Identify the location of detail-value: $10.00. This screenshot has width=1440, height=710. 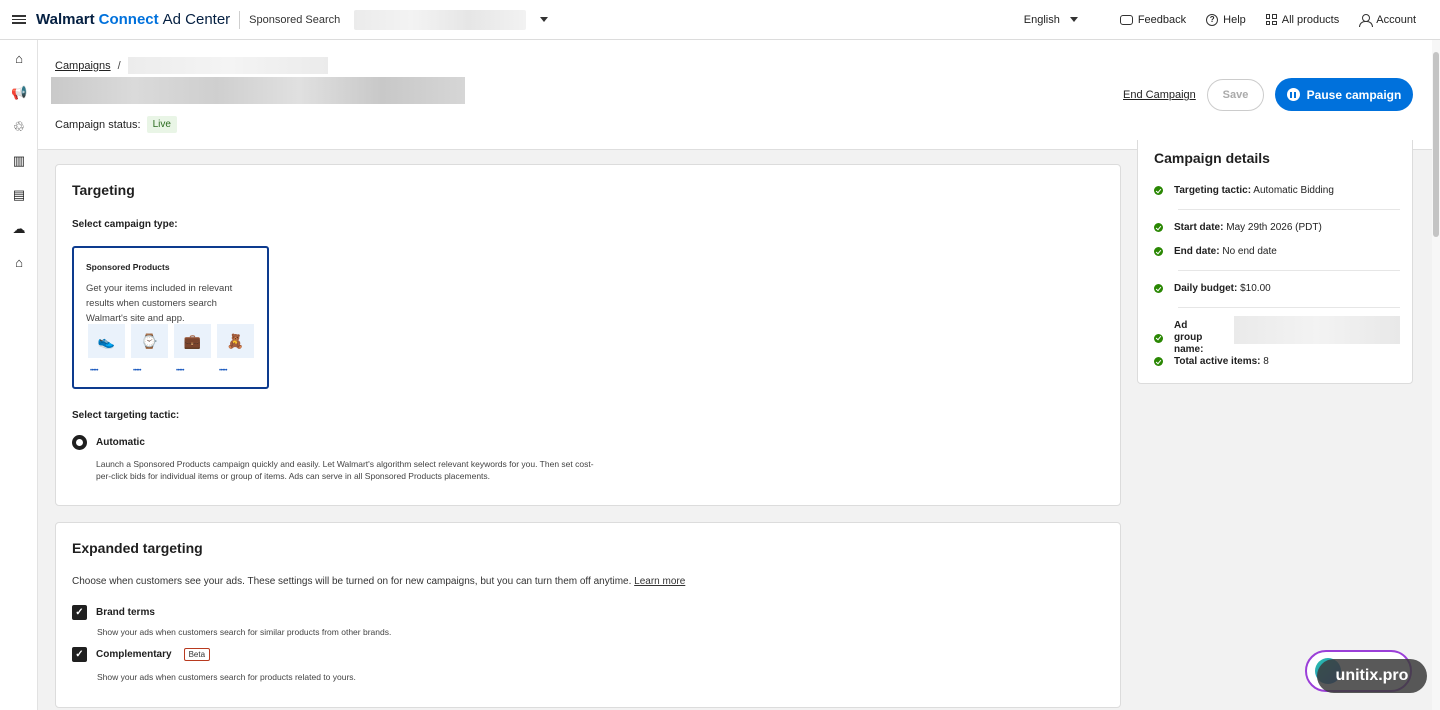
(1255, 288).